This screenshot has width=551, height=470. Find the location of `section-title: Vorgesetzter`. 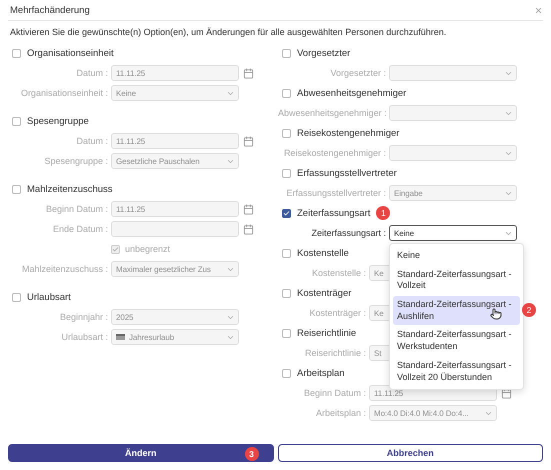

section-title: Vorgesetzter is located at coordinates (323, 53).